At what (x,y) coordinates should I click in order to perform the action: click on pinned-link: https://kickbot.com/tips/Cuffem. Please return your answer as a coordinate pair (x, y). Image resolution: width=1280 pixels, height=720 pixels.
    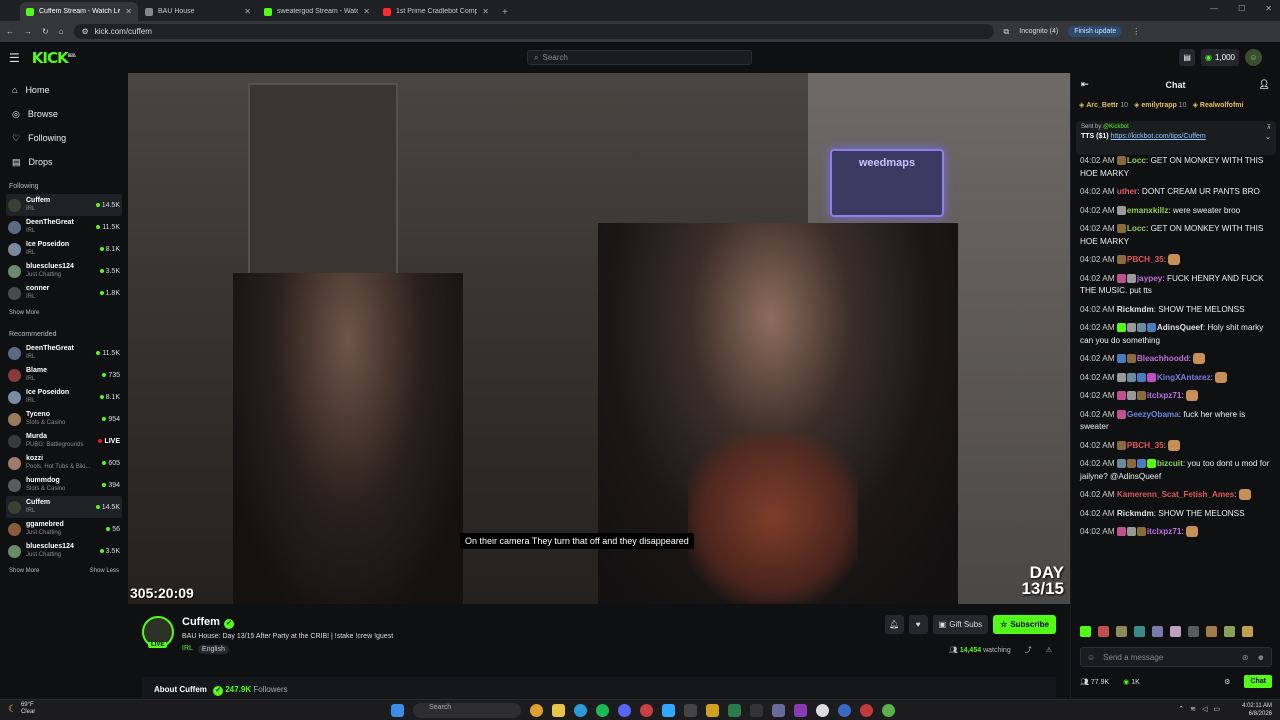
    Looking at the image, I should click on (1158, 136).